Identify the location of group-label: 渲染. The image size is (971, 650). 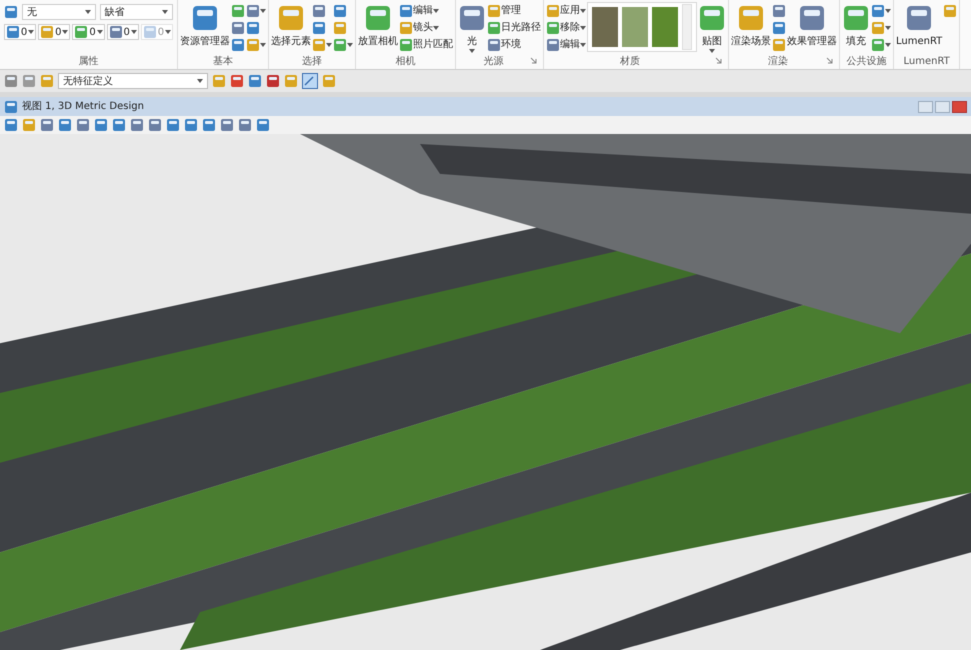
(778, 61).